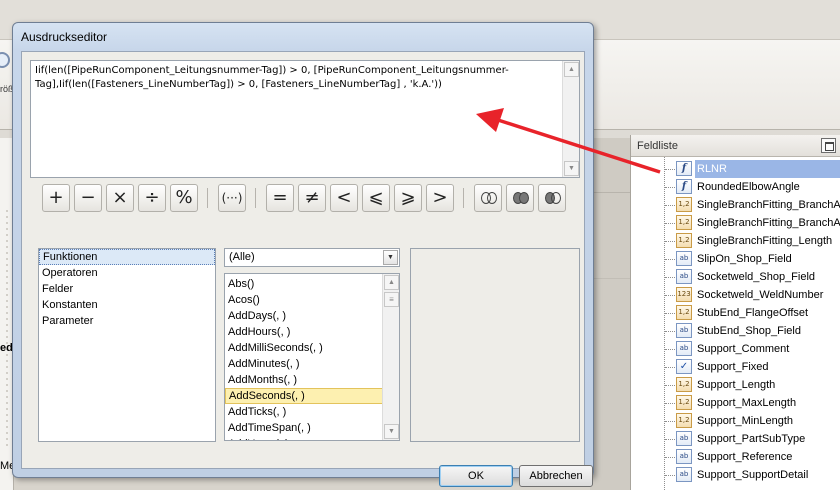 The image size is (840, 490). I want to click on field-list-item: 123 Socketweld_WeldNumber, so click(749, 295).